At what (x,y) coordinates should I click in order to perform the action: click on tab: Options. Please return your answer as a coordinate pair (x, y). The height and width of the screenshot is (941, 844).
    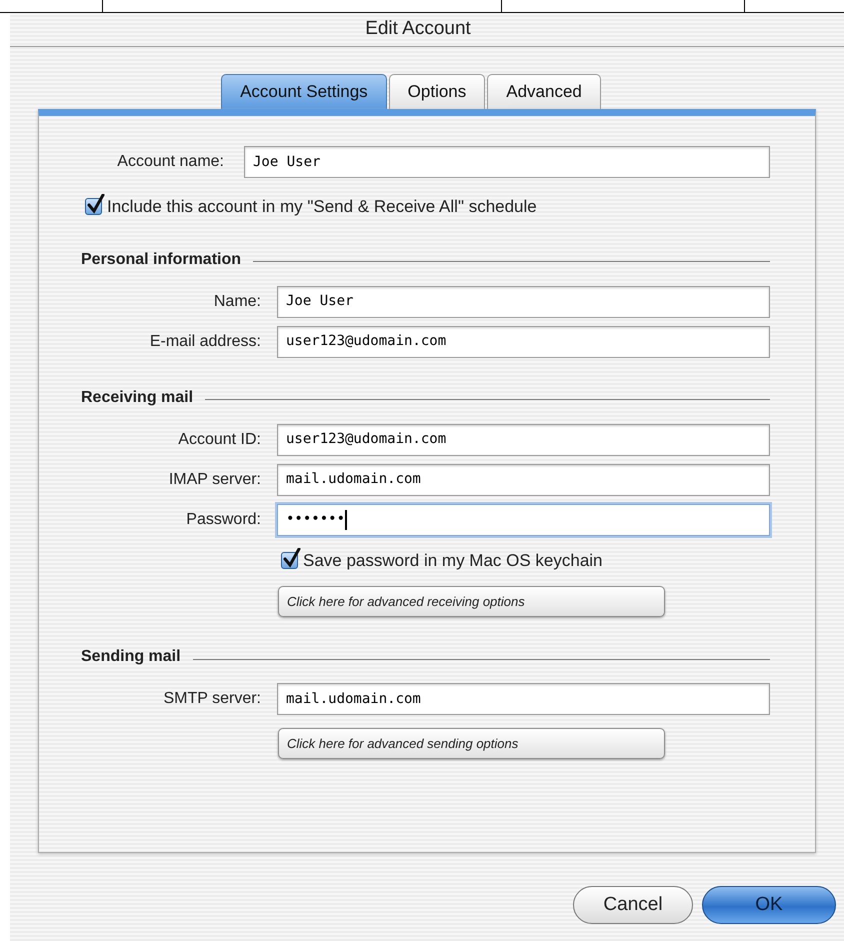
    Looking at the image, I should click on (437, 91).